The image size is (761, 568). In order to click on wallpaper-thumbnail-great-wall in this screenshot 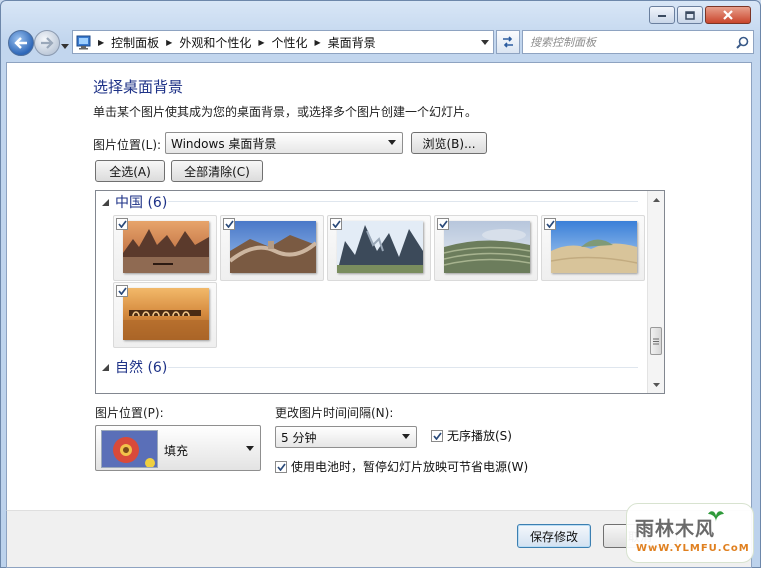, I will do `click(272, 248)`.